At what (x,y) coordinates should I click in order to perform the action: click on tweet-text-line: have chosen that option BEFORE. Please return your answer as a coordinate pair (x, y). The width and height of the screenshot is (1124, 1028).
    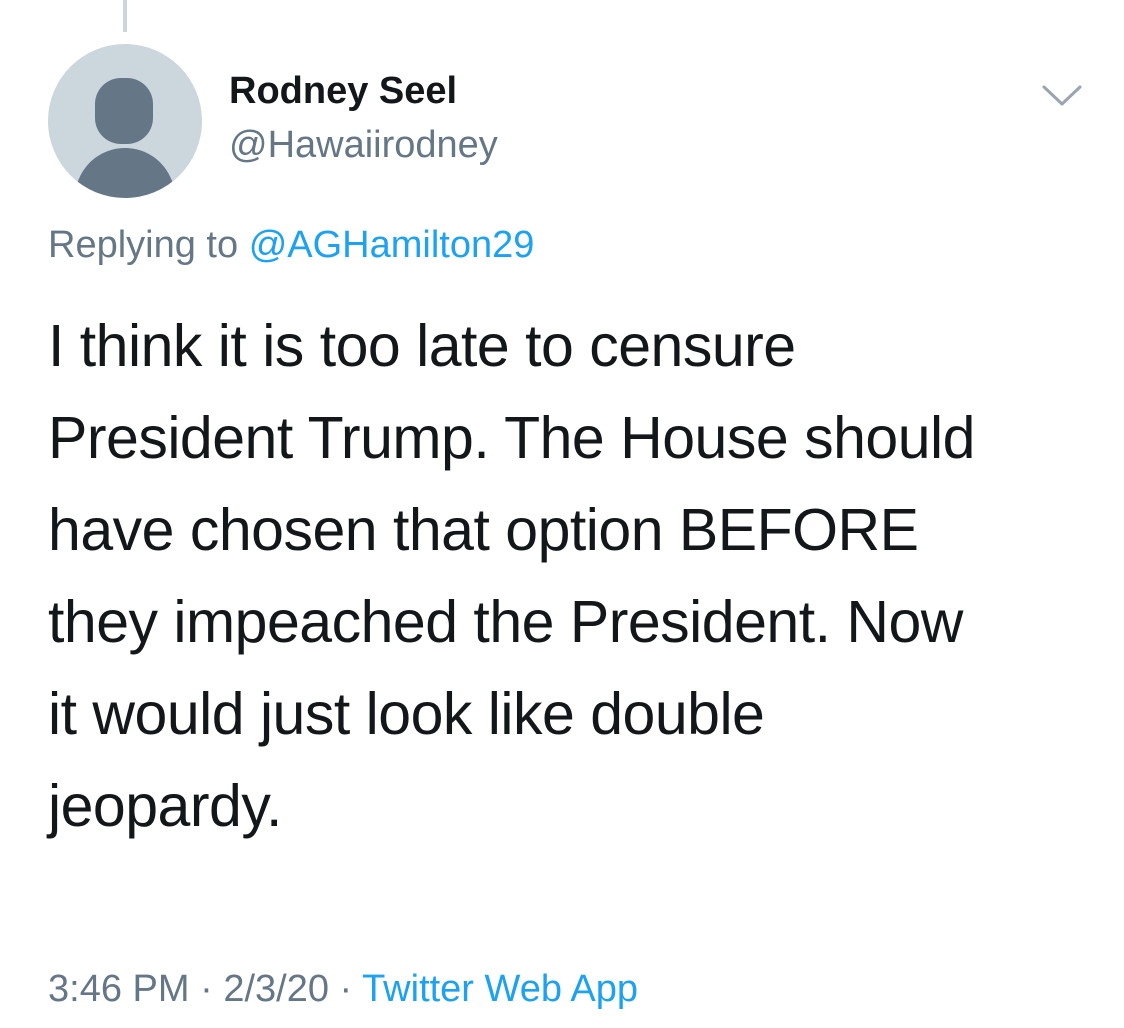
    Looking at the image, I should click on (483, 530).